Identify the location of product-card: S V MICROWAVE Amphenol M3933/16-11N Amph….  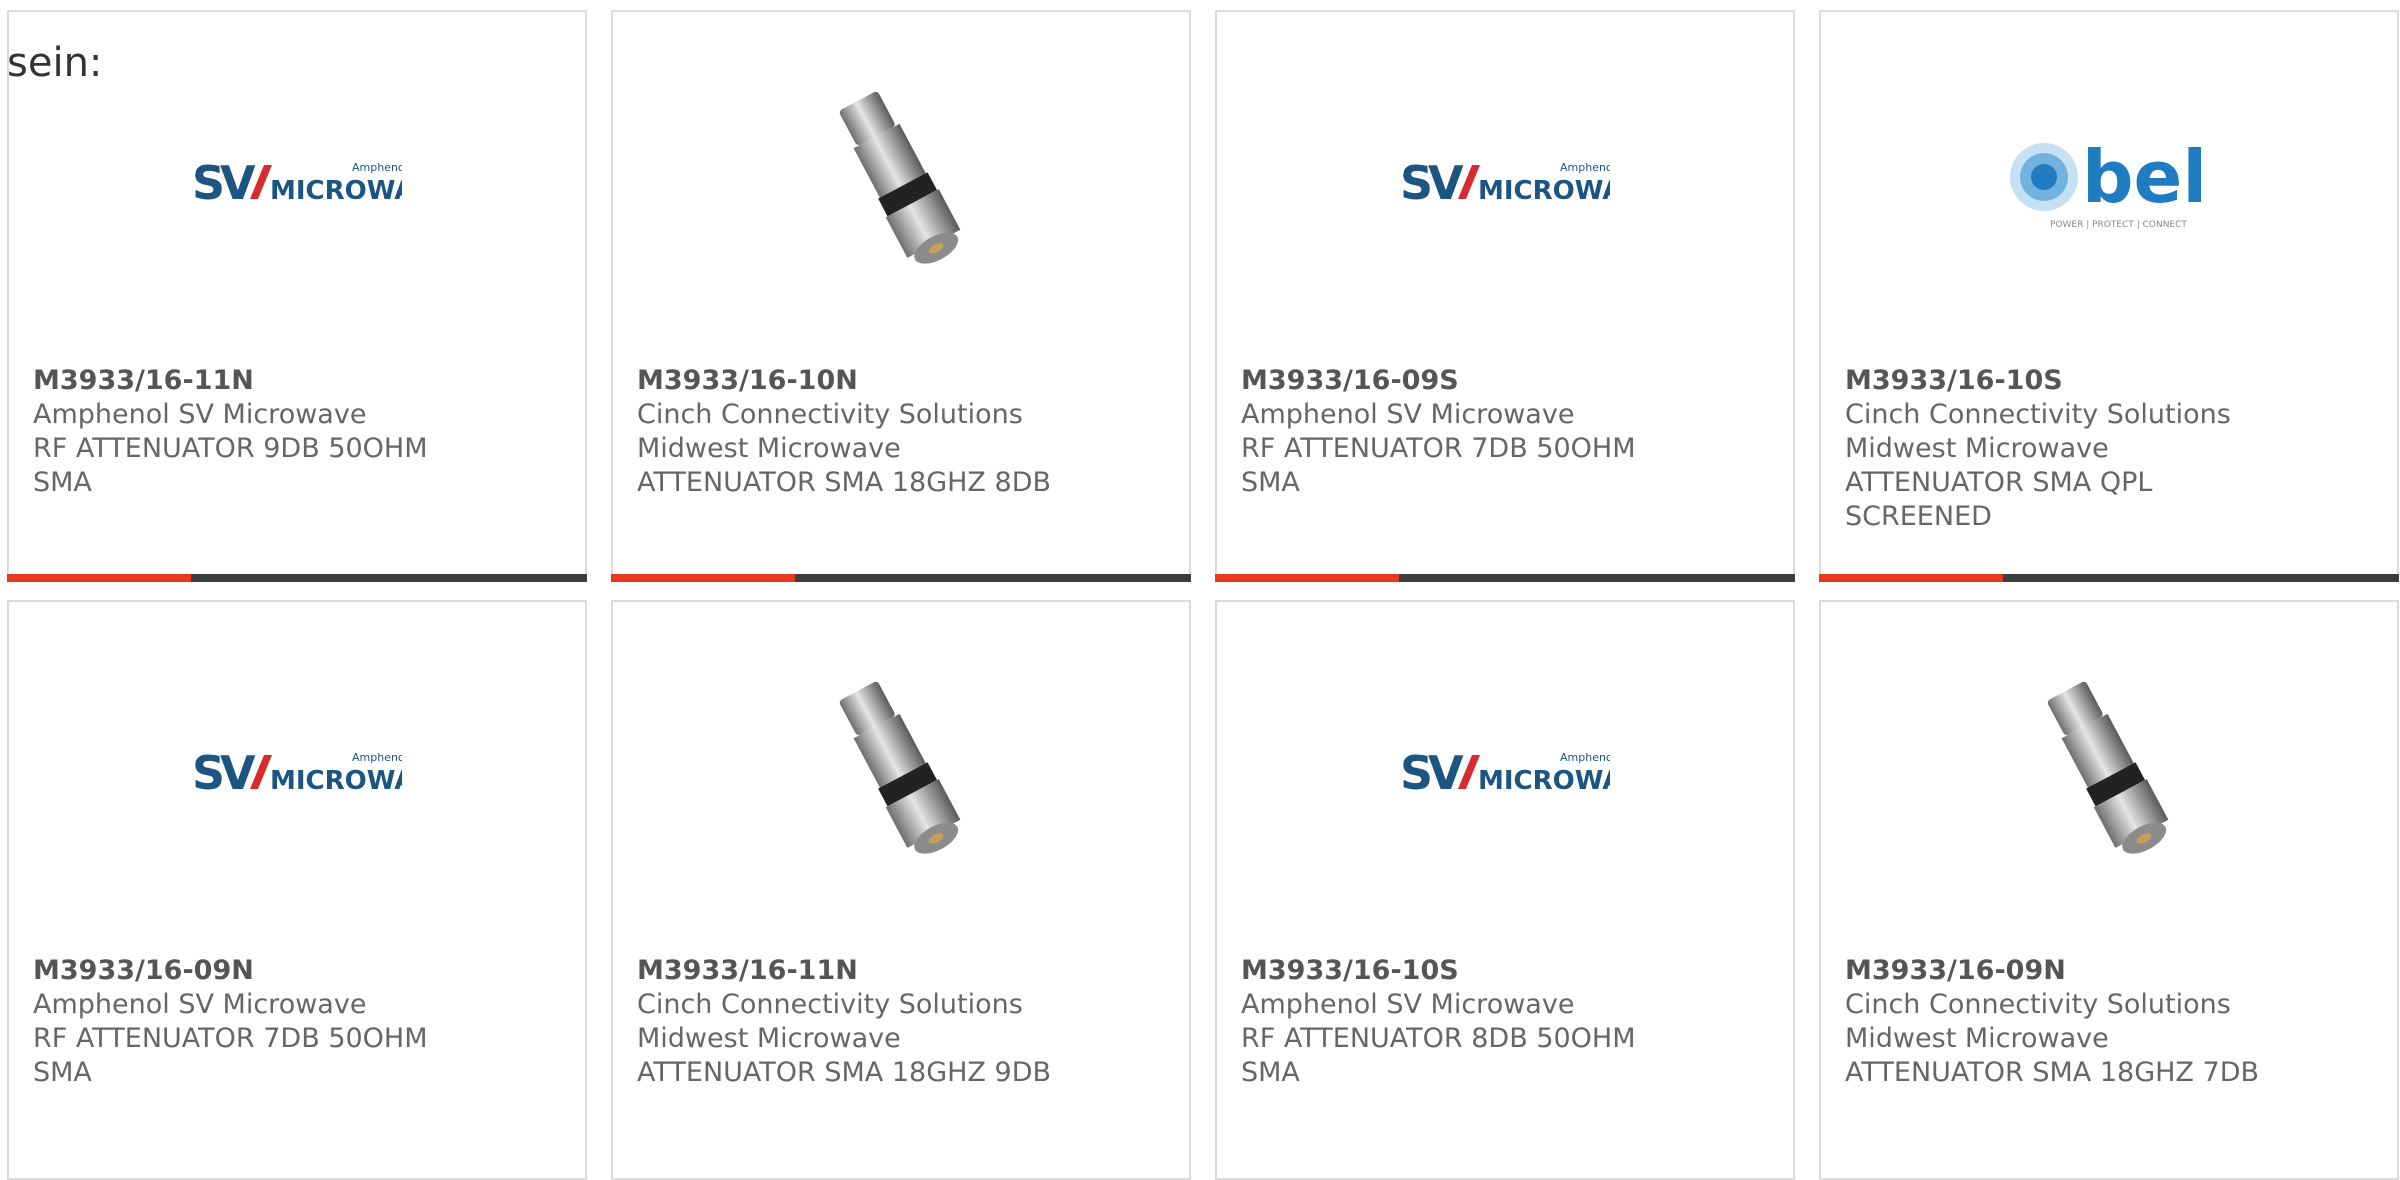
(297, 296).